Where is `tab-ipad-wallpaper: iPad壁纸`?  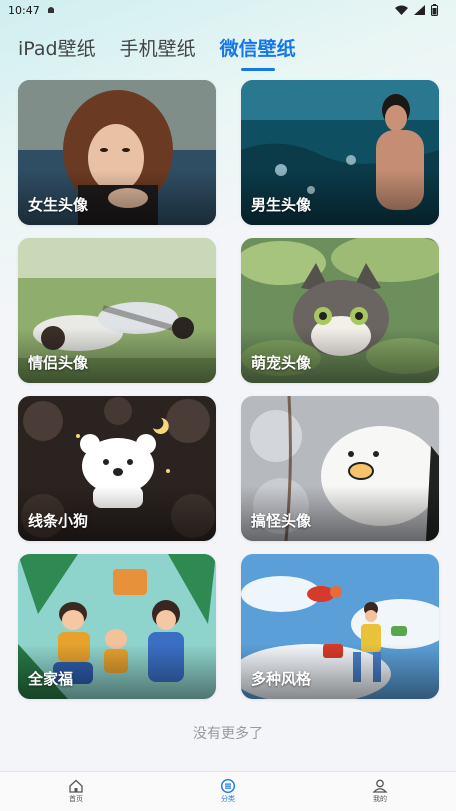 tab-ipad-wallpaper: iPad壁纸 is located at coordinates (57, 47).